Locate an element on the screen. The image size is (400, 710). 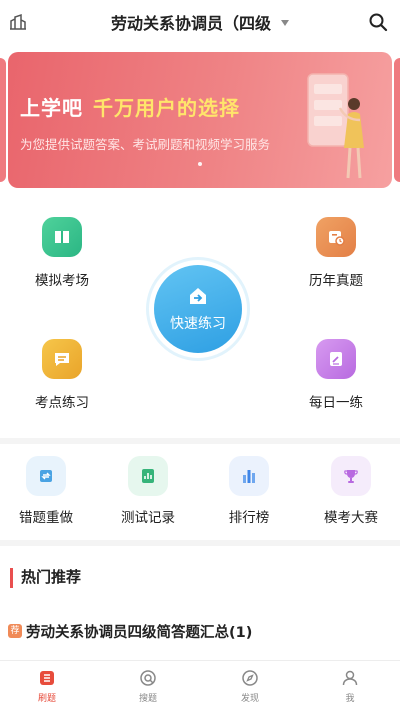
topic-practice-button: 考点练习 is located at coordinates (62, 375).